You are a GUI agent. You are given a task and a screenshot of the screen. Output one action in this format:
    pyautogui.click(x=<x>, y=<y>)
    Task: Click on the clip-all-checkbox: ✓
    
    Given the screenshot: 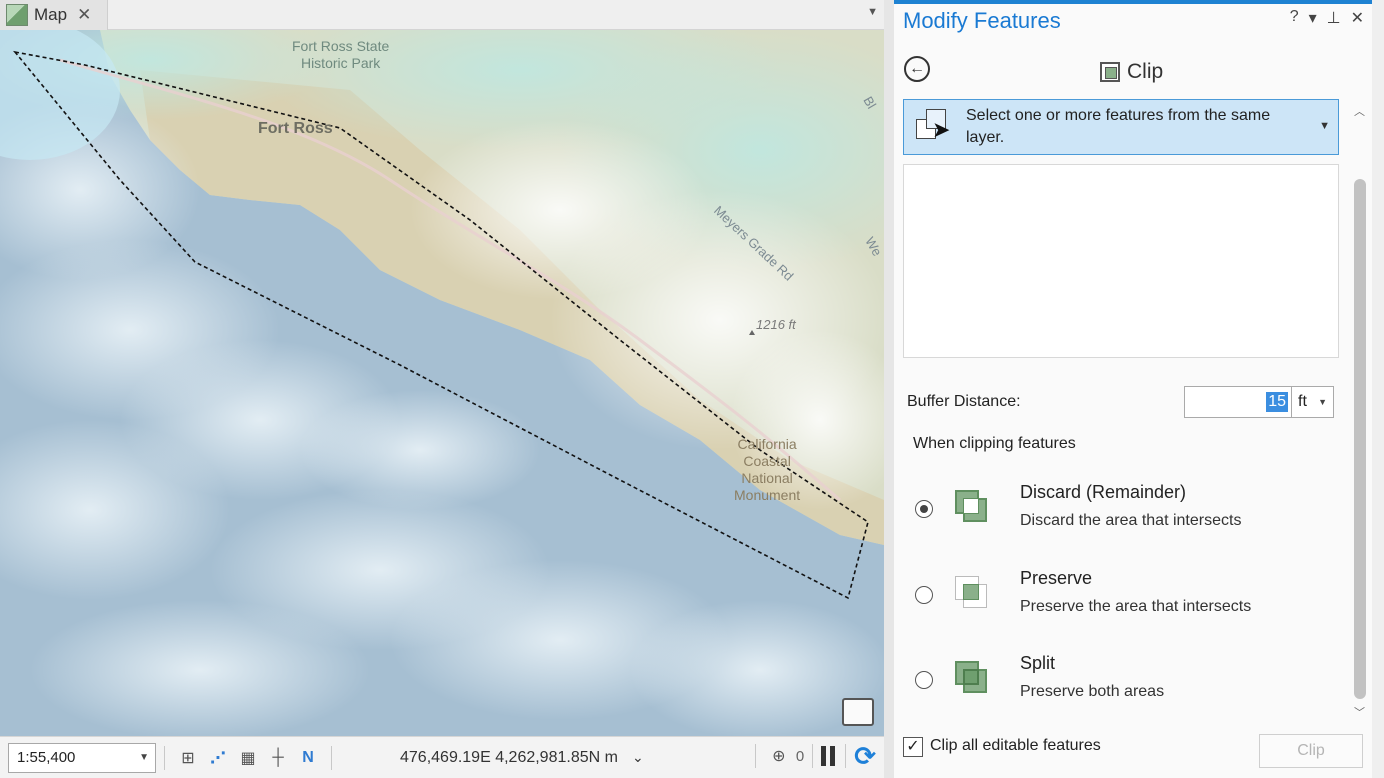 What is the action you would take?
    pyautogui.click(x=913, y=747)
    